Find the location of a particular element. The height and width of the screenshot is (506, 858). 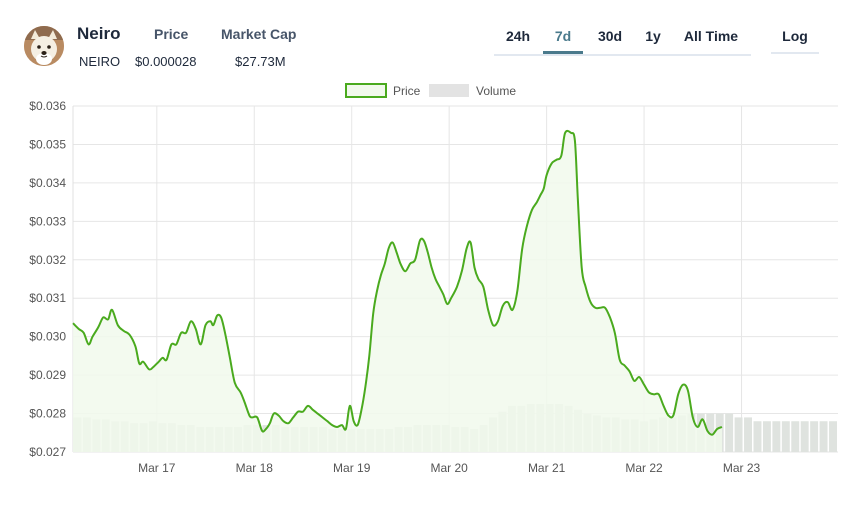

tab-7d: 7d is located at coordinates (563, 37).